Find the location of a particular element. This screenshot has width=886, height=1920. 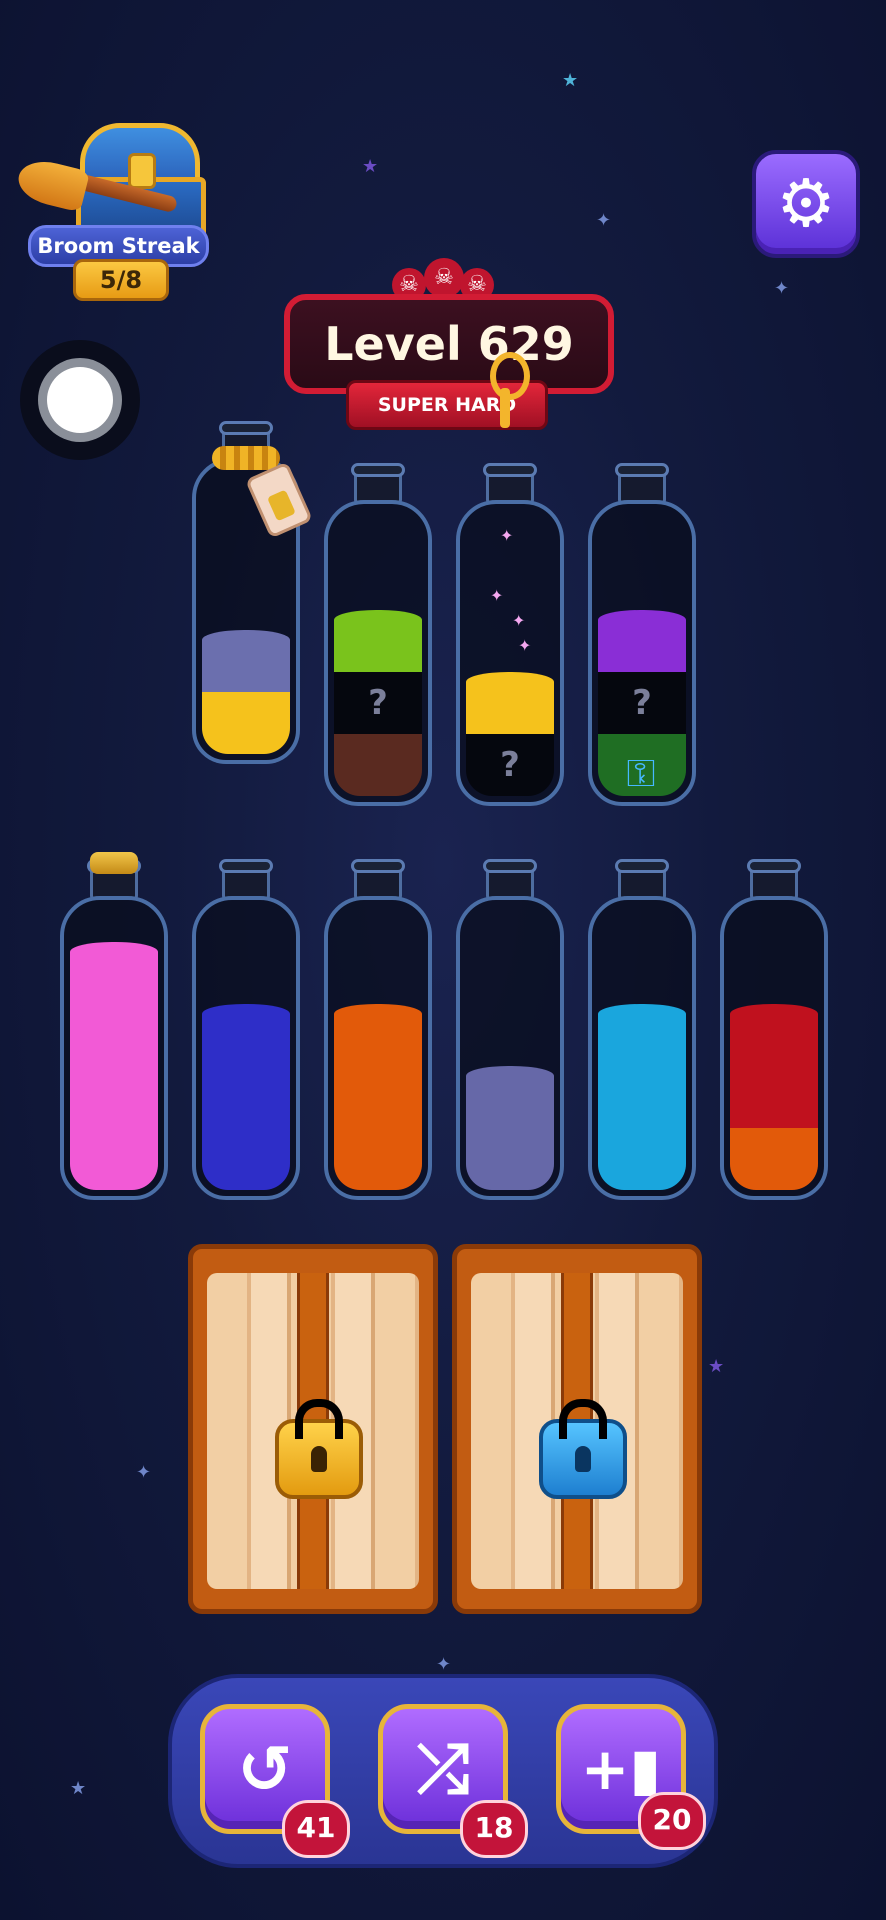

skull-icon: ☠ is located at coordinates (444, 278).